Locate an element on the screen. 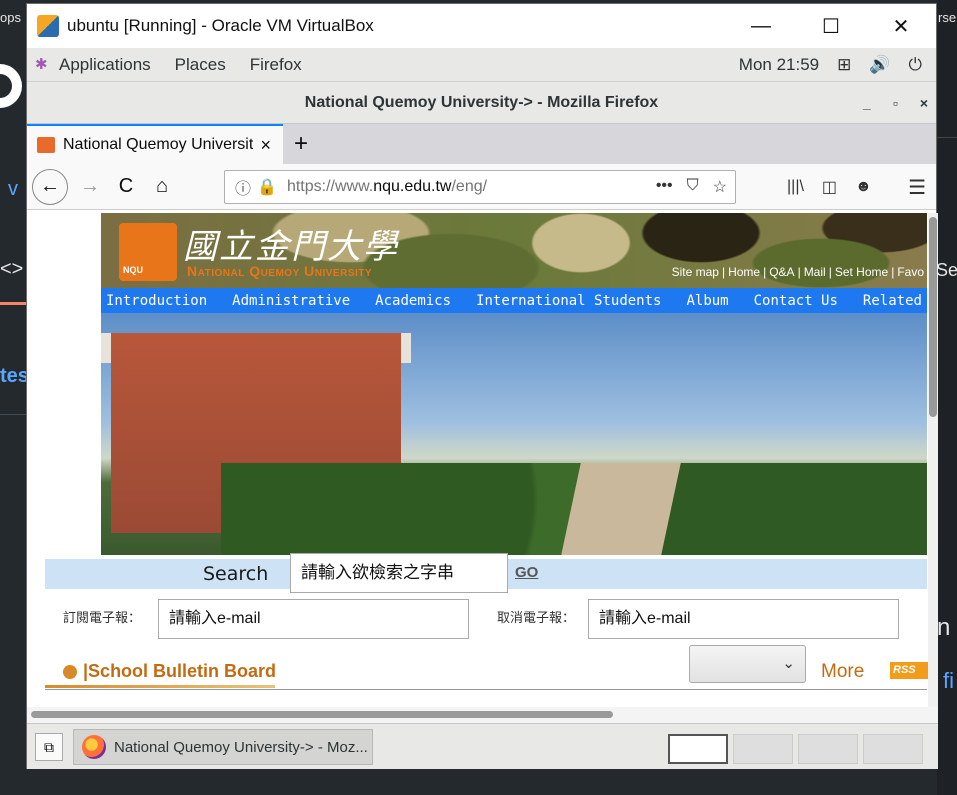 The image size is (957, 795). quick-link-home: Home is located at coordinates (744, 272).